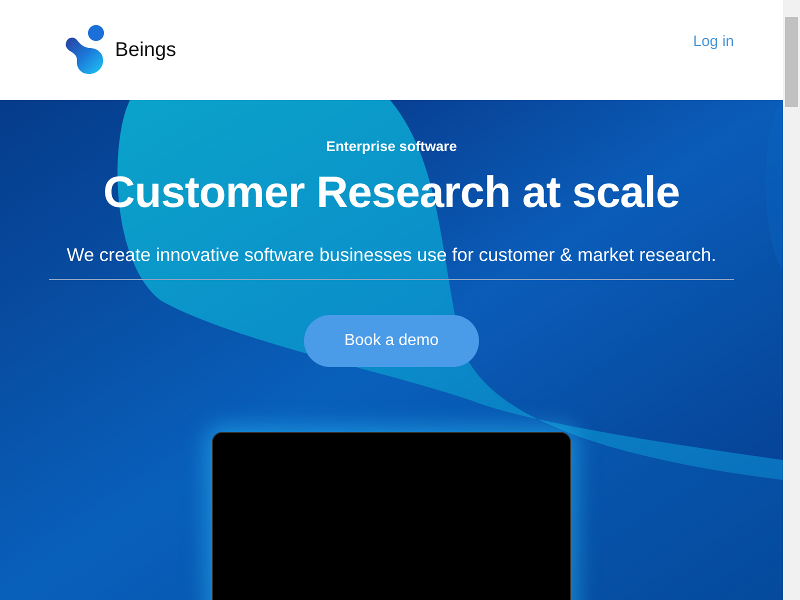 This screenshot has height=600, width=800. Describe the element at coordinates (145, 50) in the screenshot. I see `brand-name: Beings` at that location.